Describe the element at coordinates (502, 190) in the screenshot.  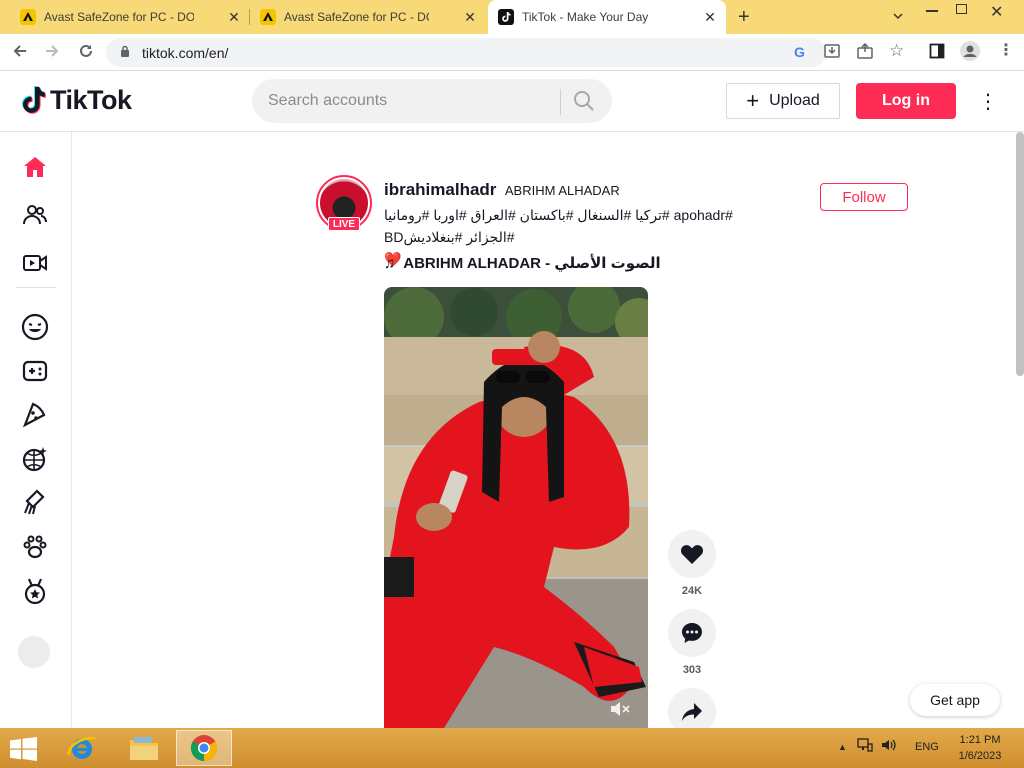
I see `author-info: ibrahimalhadr ABRIHM ALHADAR` at that location.